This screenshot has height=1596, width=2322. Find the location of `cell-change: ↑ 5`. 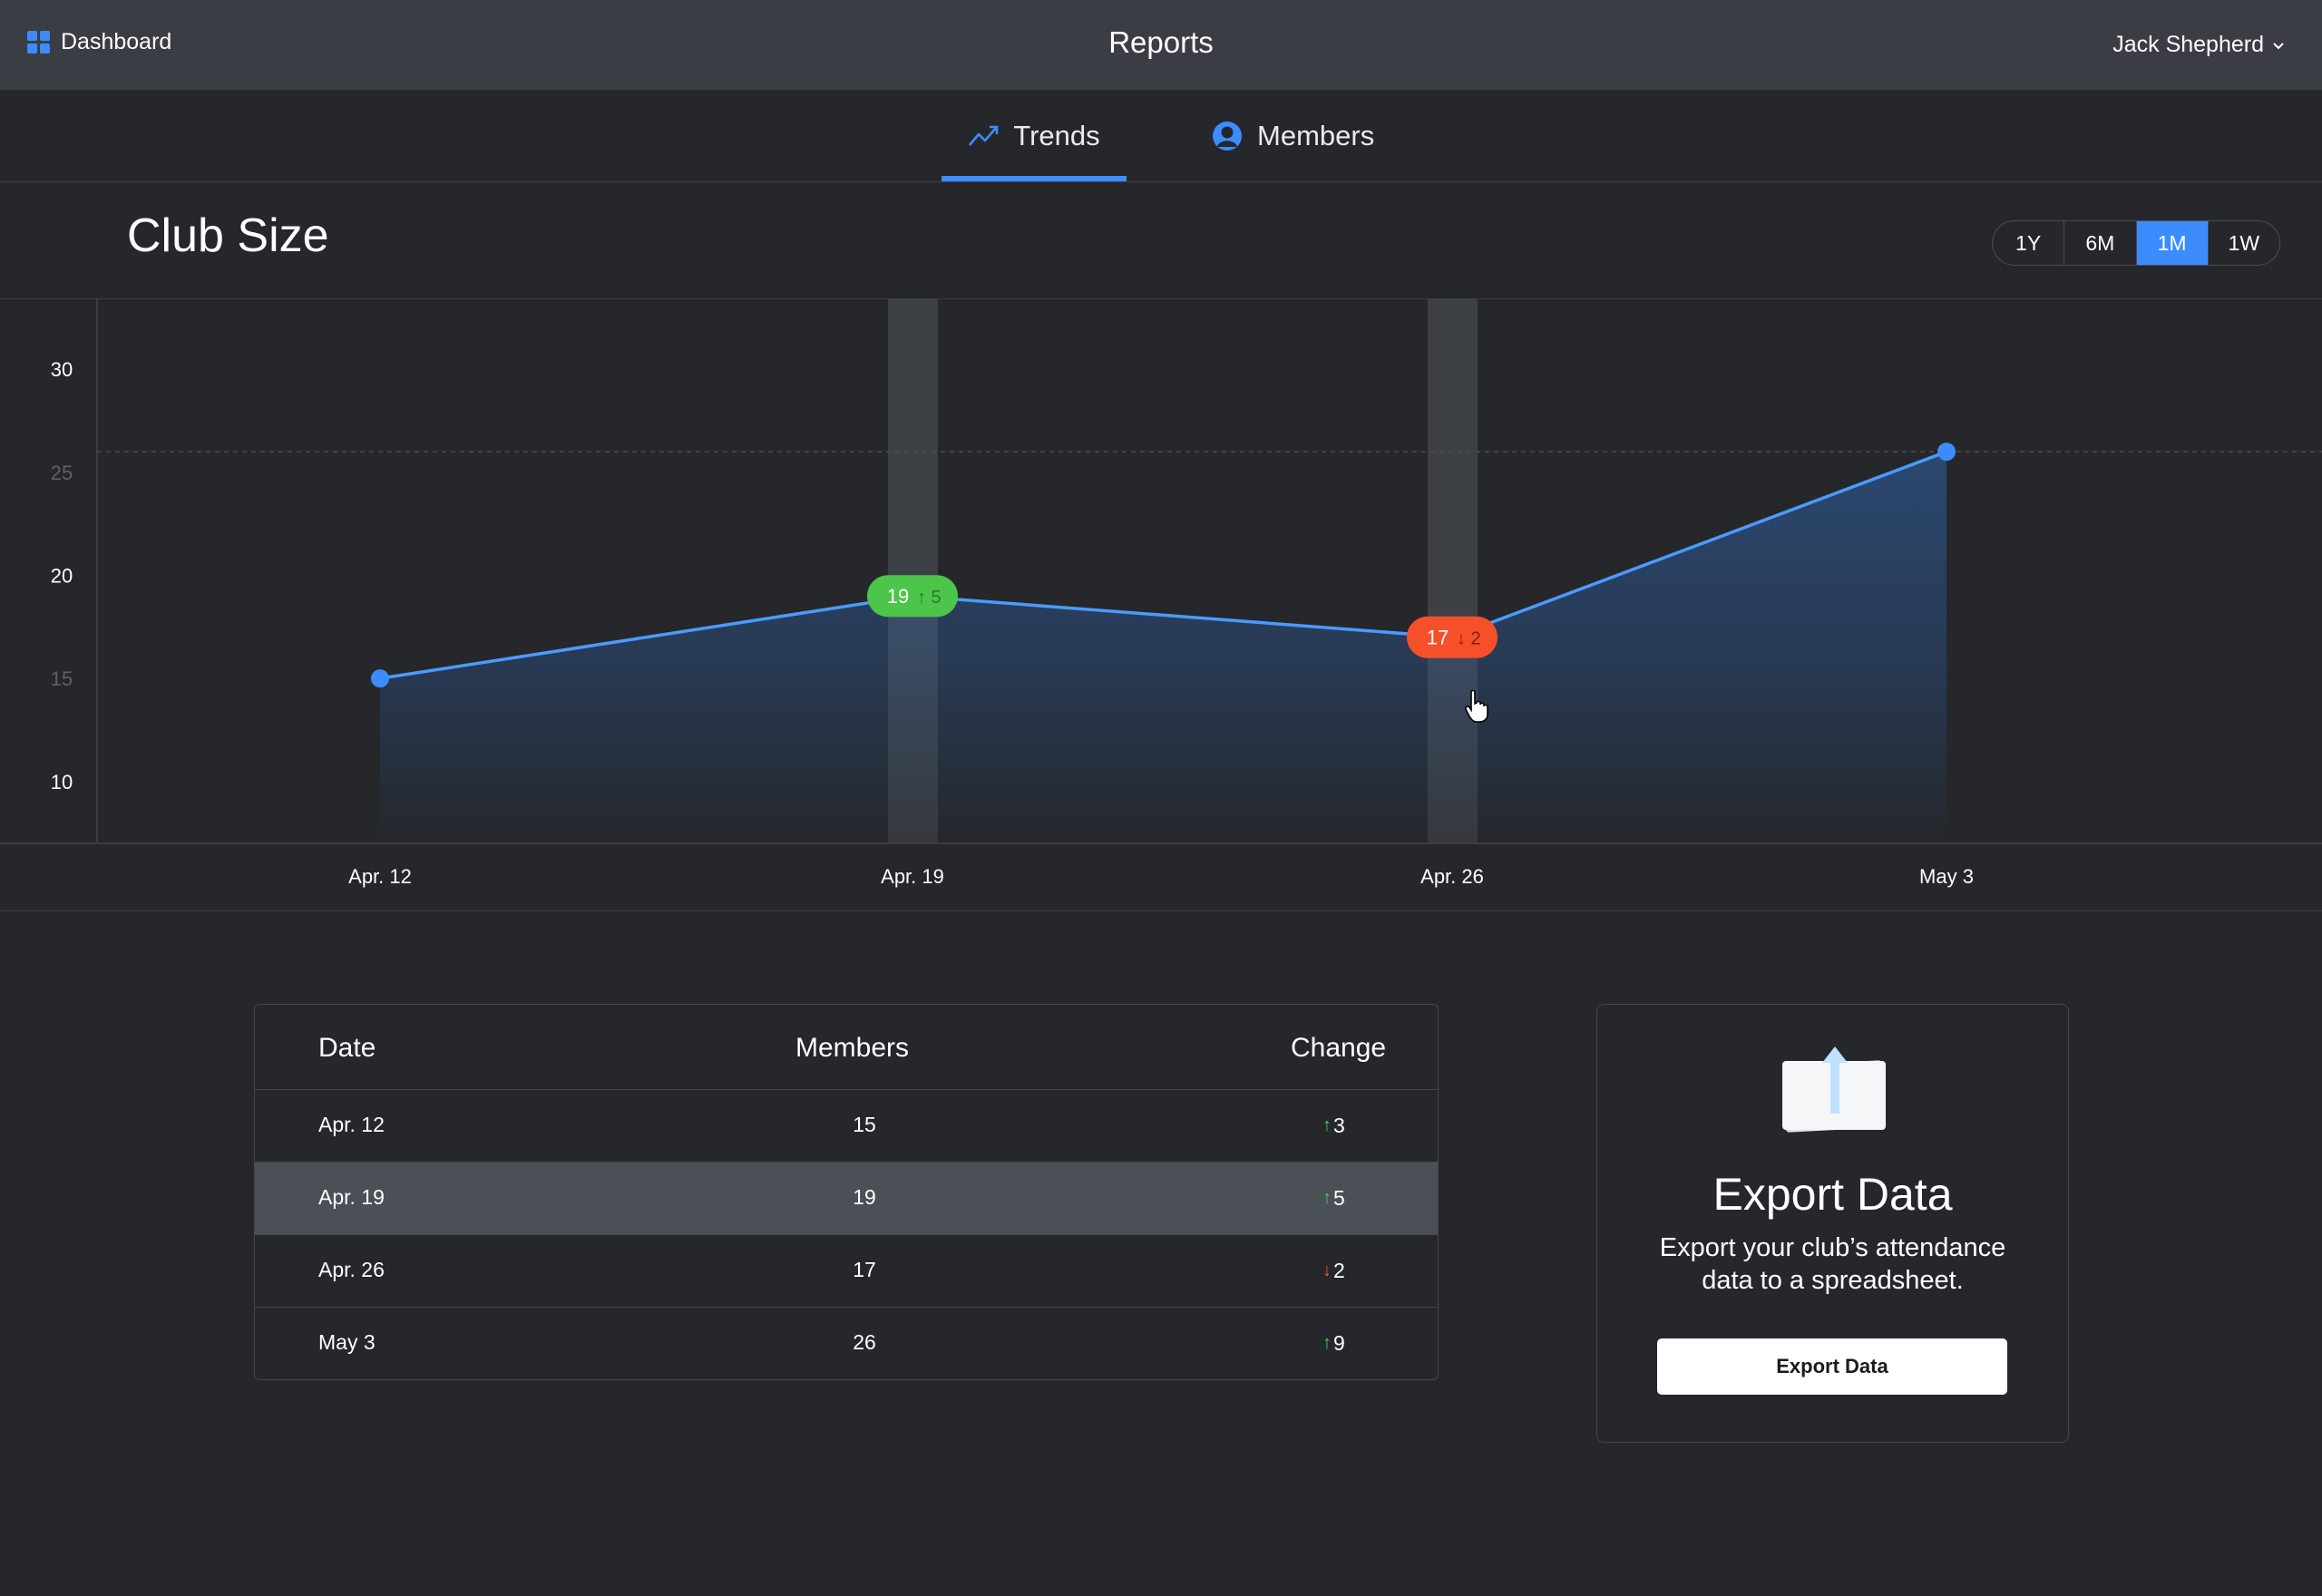

cell-change: ↑ 5 is located at coordinates (1333, 1198).